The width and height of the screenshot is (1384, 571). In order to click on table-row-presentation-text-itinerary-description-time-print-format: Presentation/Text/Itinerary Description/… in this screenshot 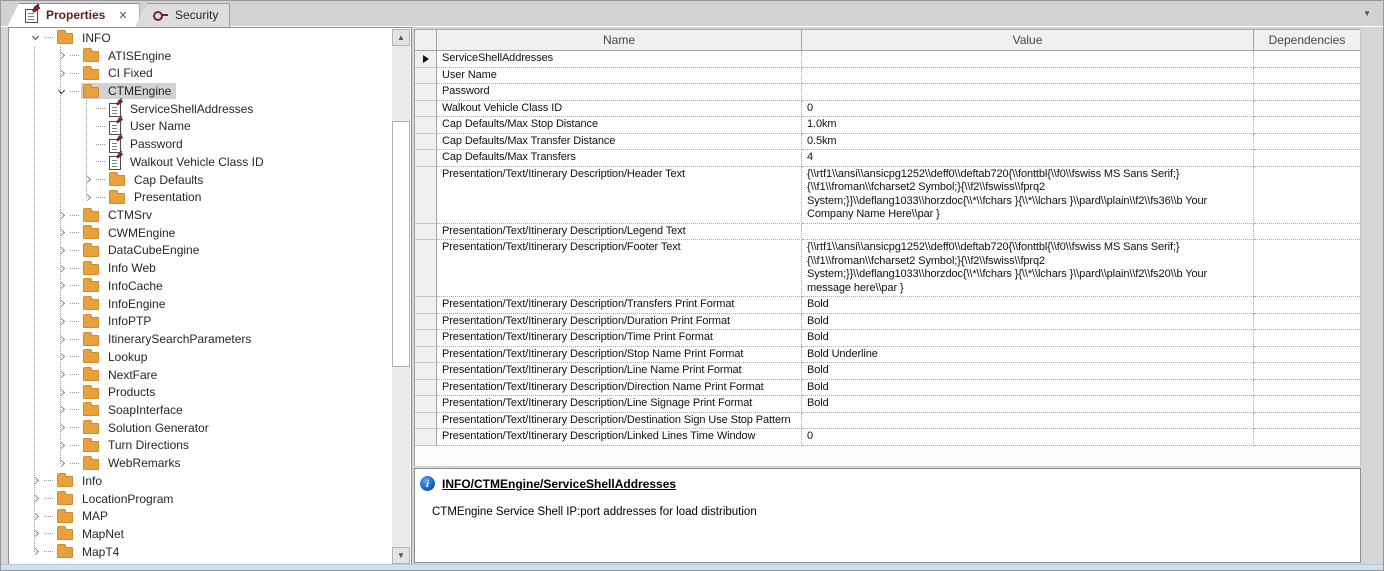, I will do `click(887, 338)`.